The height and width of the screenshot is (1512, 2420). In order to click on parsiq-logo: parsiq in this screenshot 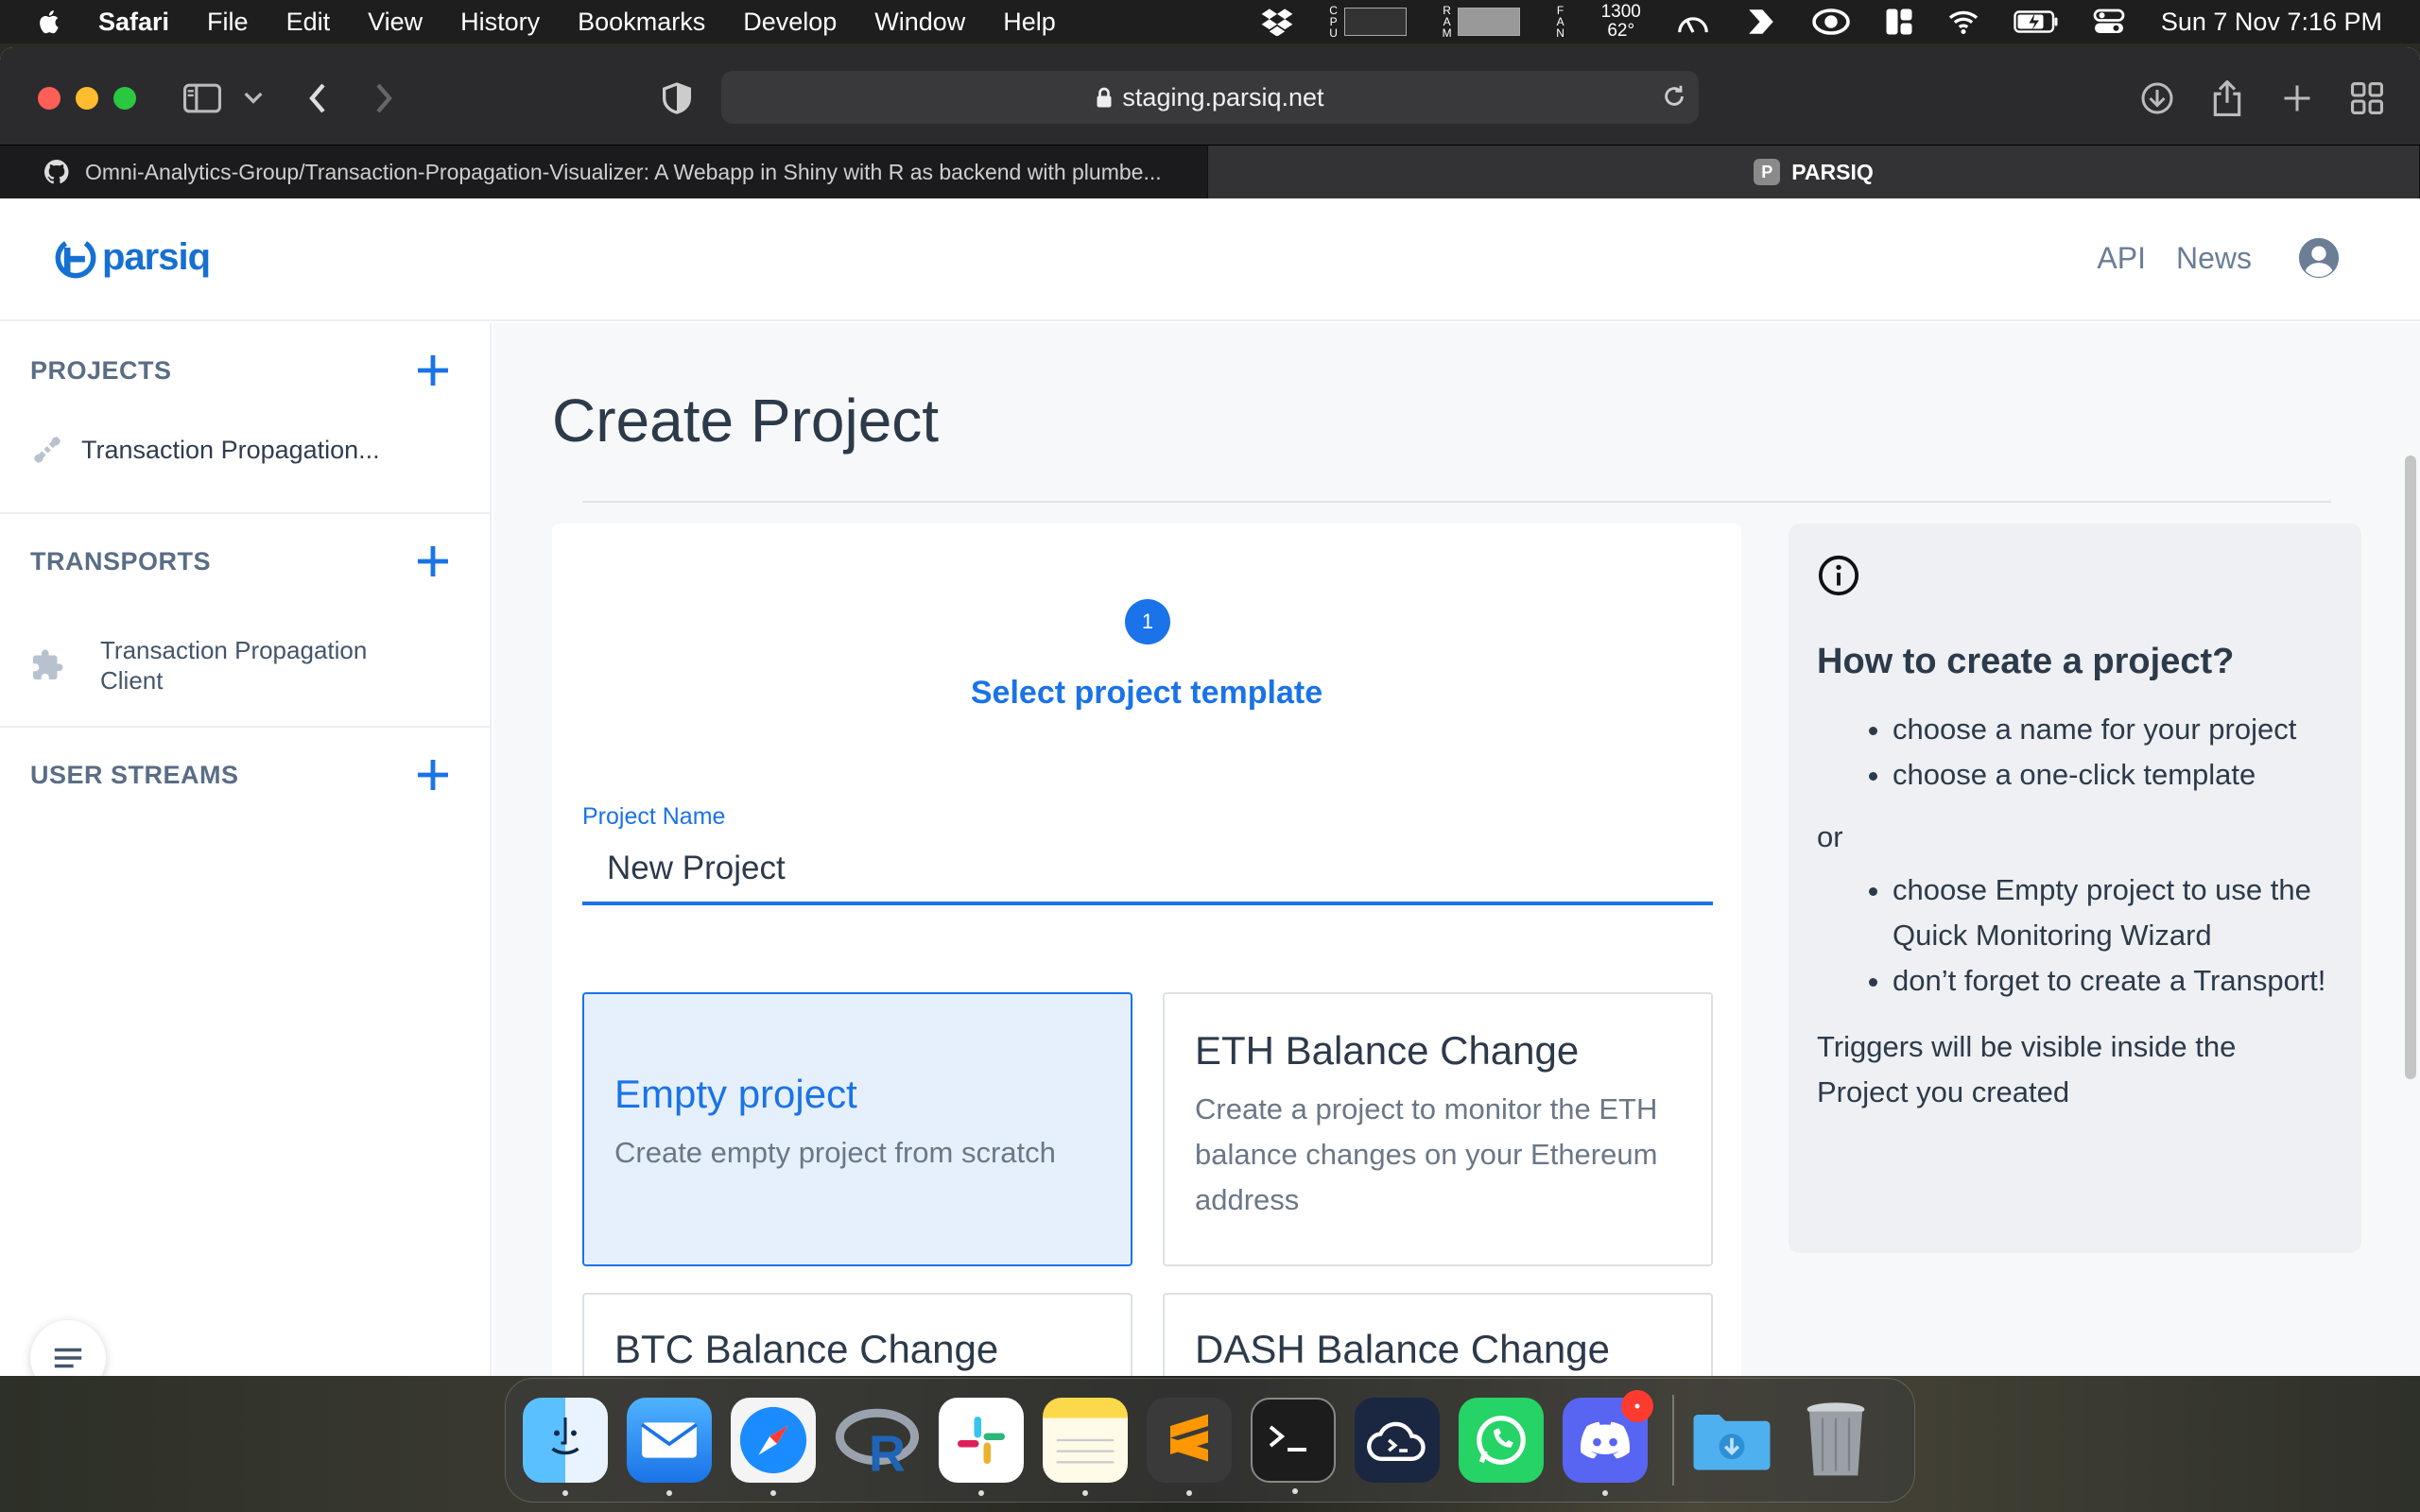, I will do `click(133, 257)`.